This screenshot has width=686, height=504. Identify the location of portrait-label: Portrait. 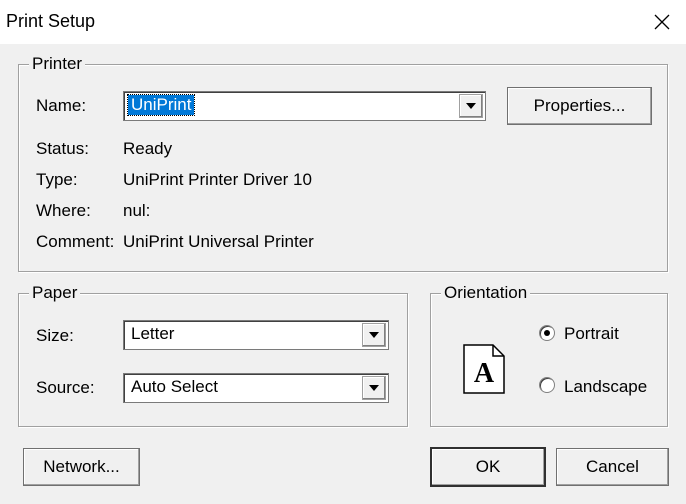
(591, 334).